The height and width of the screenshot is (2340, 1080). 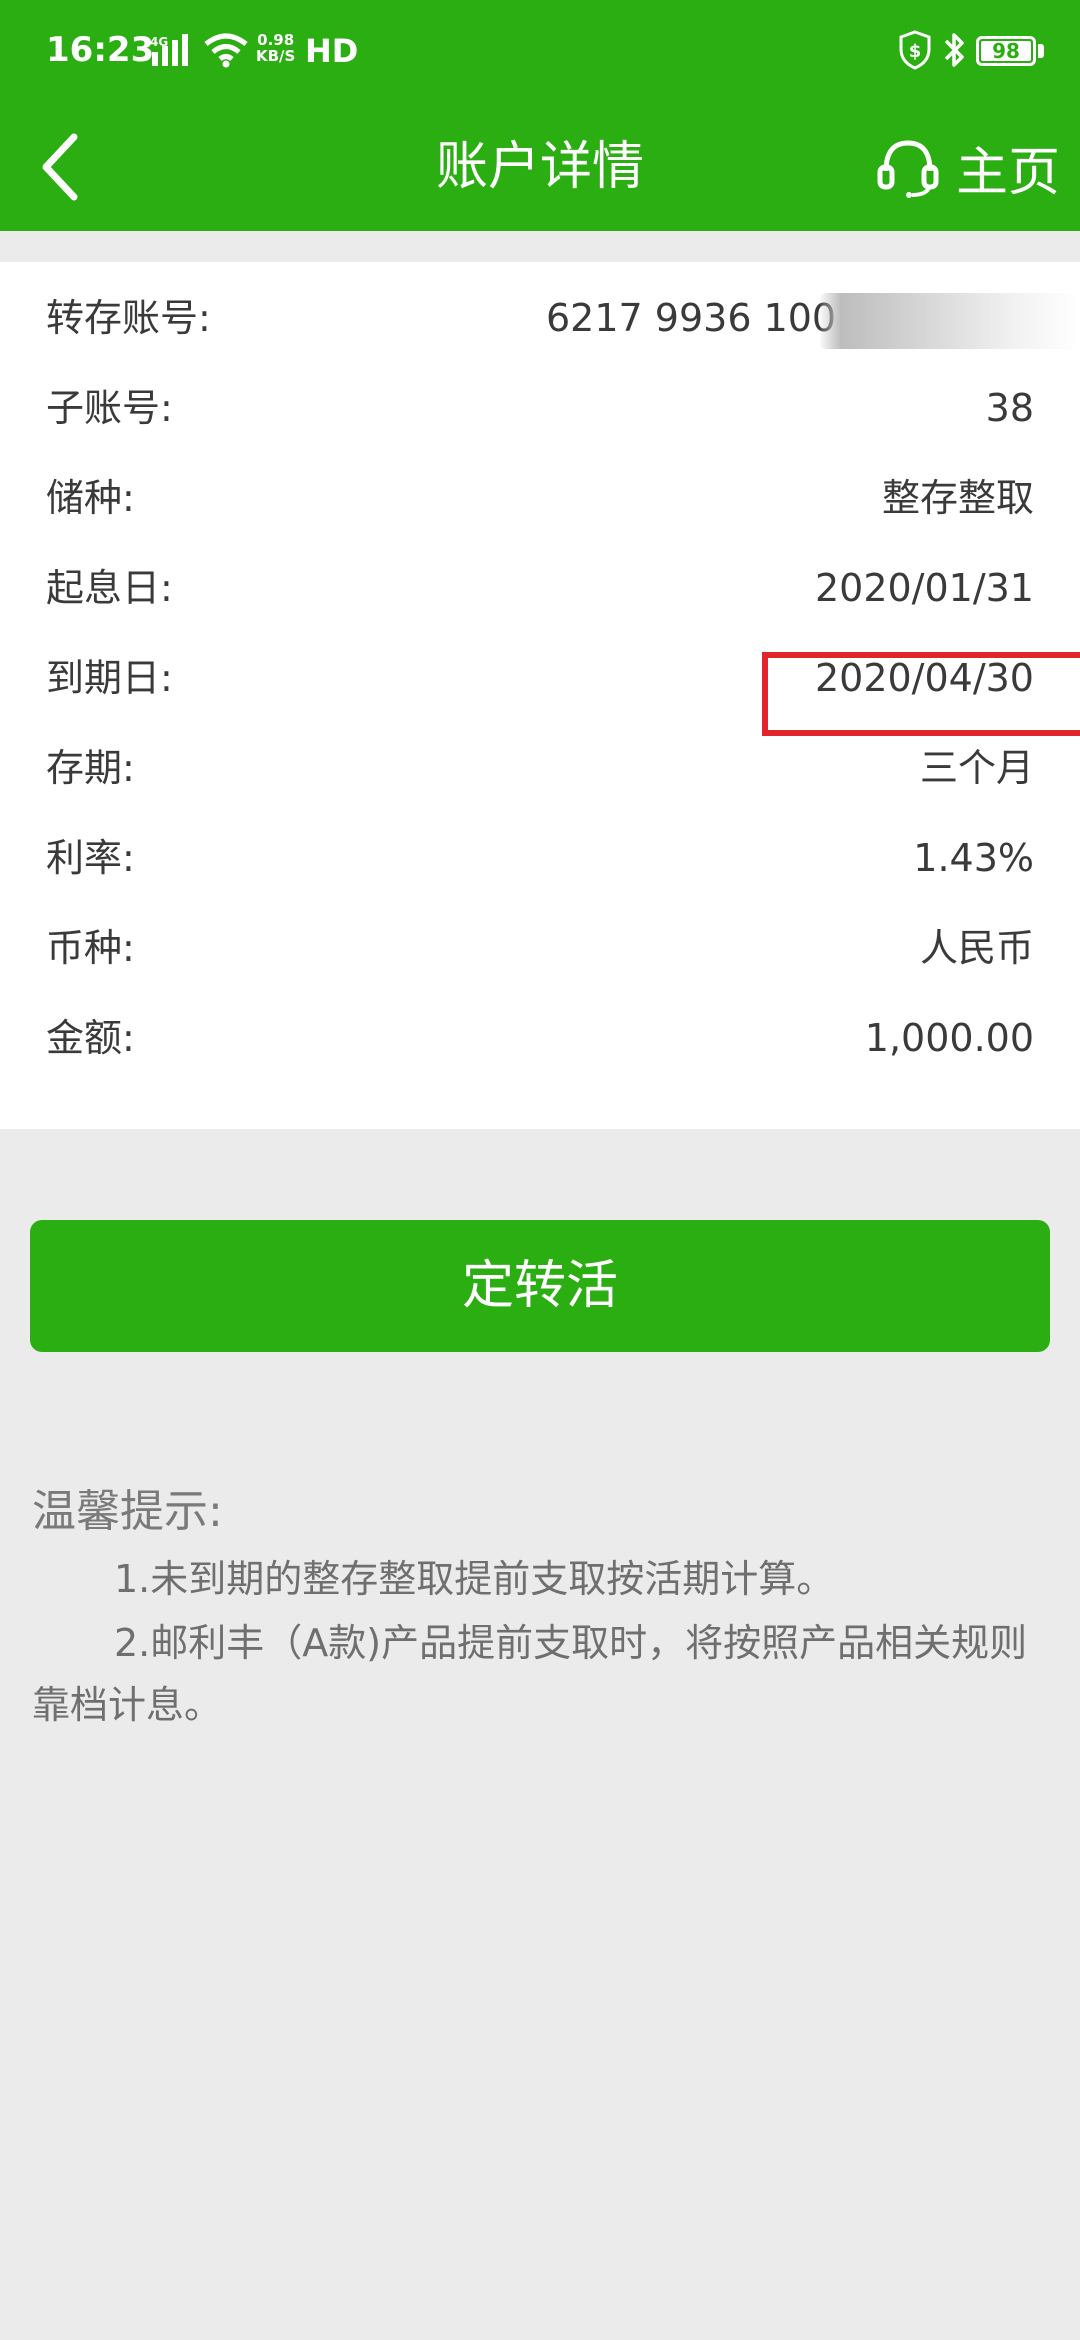 What do you see at coordinates (109, 408) in the screenshot?
I see `detail-label: 子账号:` at bounding box center [109, 408].